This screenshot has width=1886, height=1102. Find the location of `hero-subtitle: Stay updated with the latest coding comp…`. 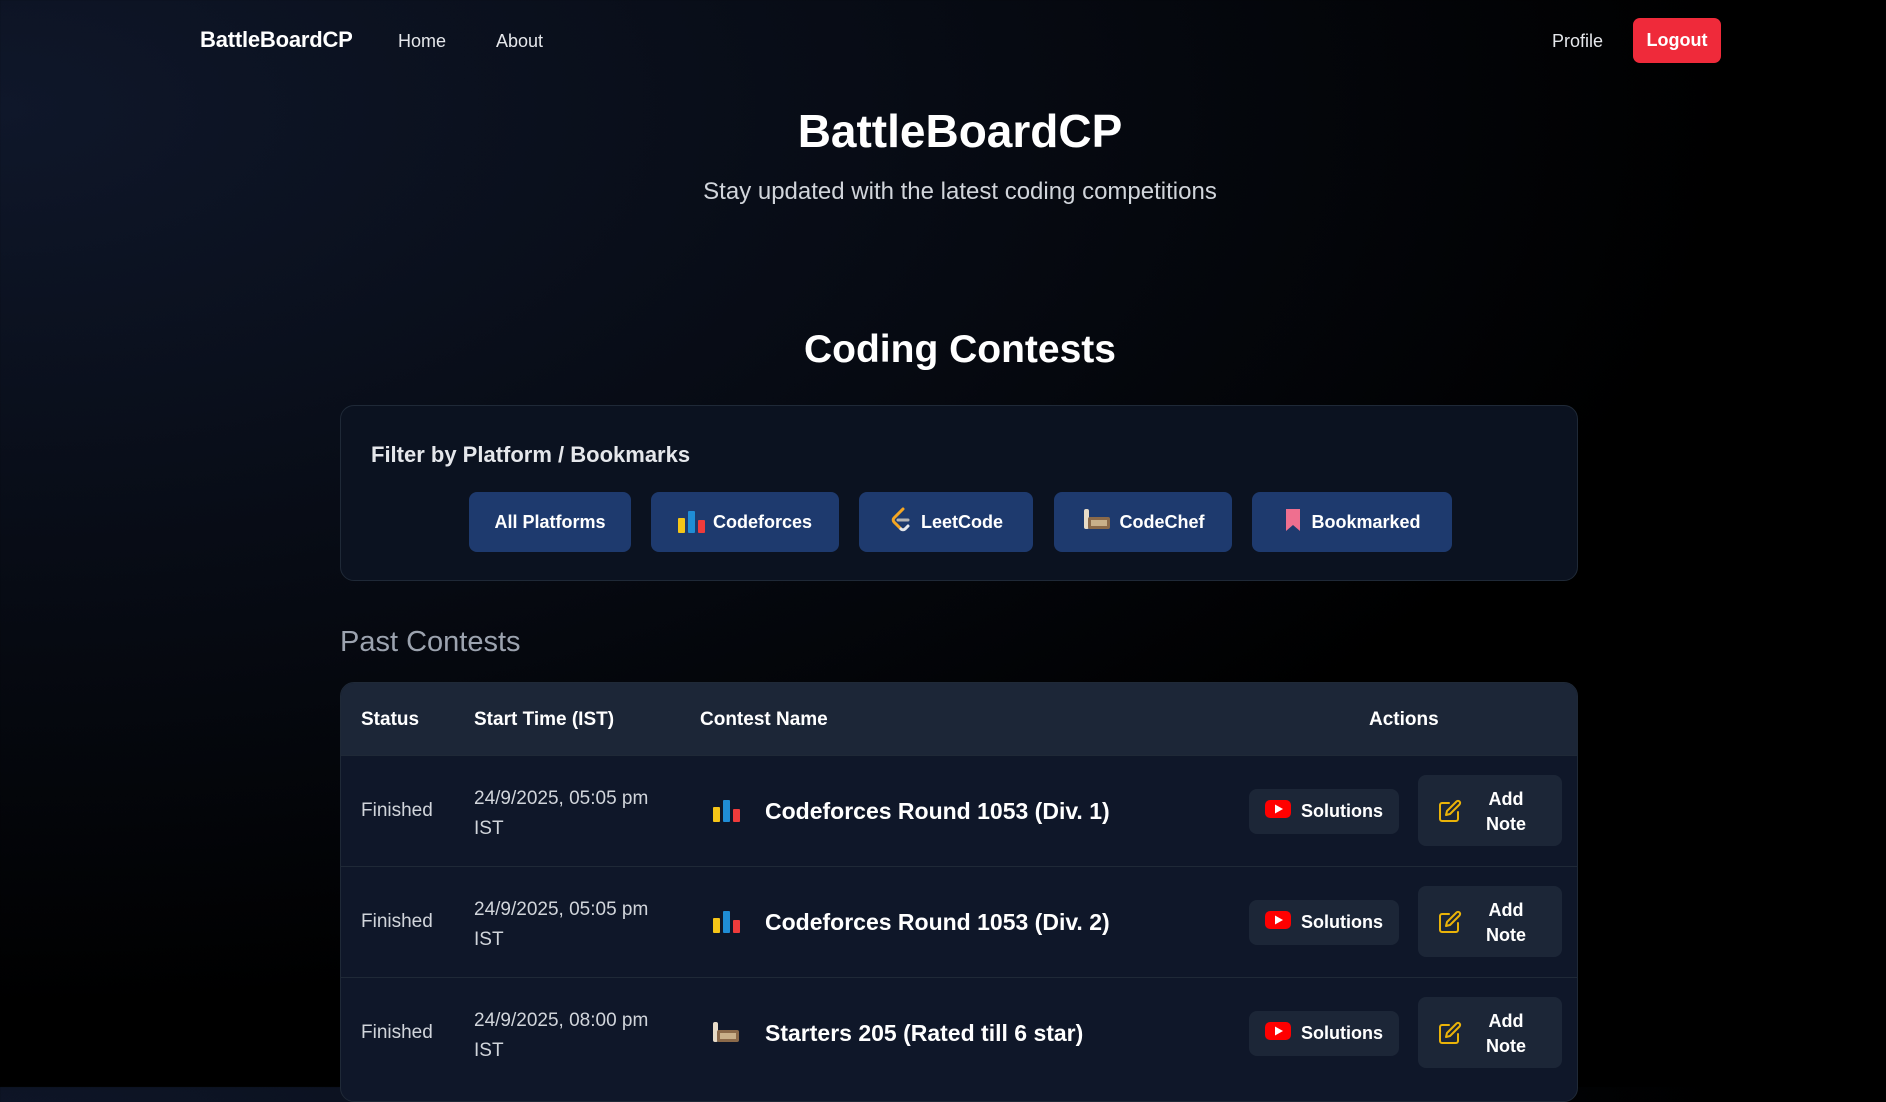

hero-subtitle: Stay updated with the latest coding comp… is located at coordinates (960, 191).